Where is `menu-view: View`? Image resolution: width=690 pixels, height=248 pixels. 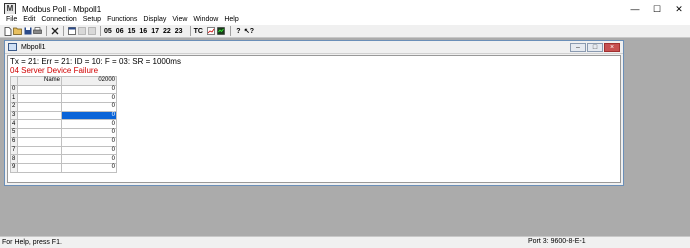 menu-view: View is located at coordinates (179, 19).